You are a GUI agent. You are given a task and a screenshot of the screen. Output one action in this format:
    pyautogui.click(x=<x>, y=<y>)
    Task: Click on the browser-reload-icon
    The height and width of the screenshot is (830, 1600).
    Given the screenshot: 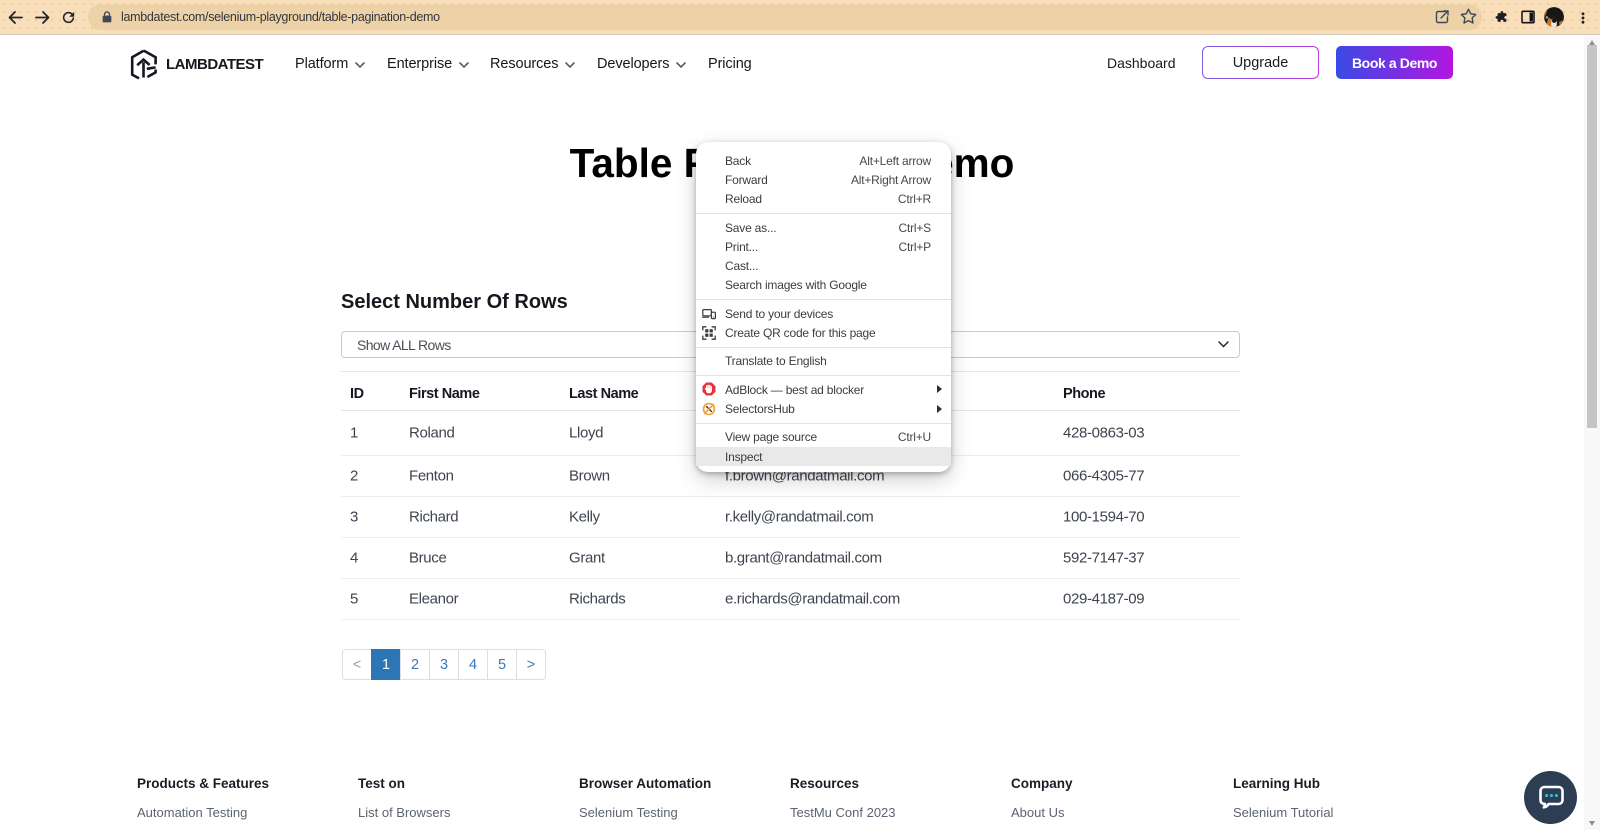 What is the action you would take?
    pyautogui.click(x=68, y=17)
    